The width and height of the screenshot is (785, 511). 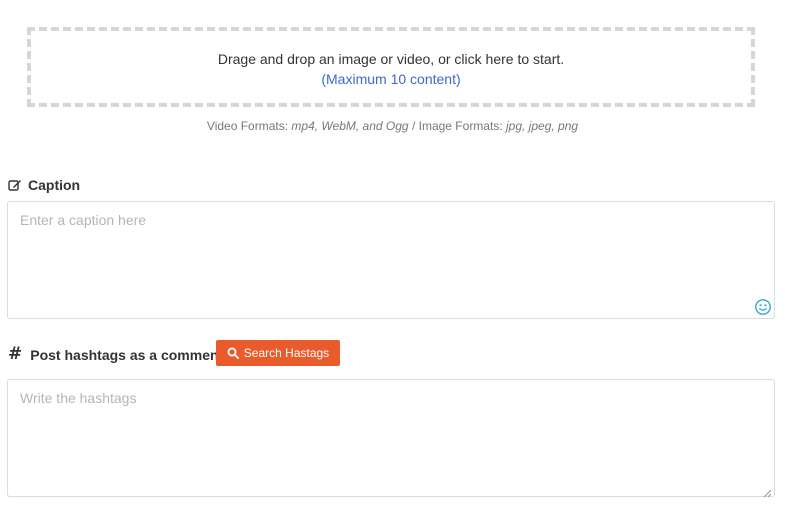 What do you see at coordinates (247, 126) in the screenshot?
I see `video-formats-label: Video Formats:` at bounding box center [247, 126].